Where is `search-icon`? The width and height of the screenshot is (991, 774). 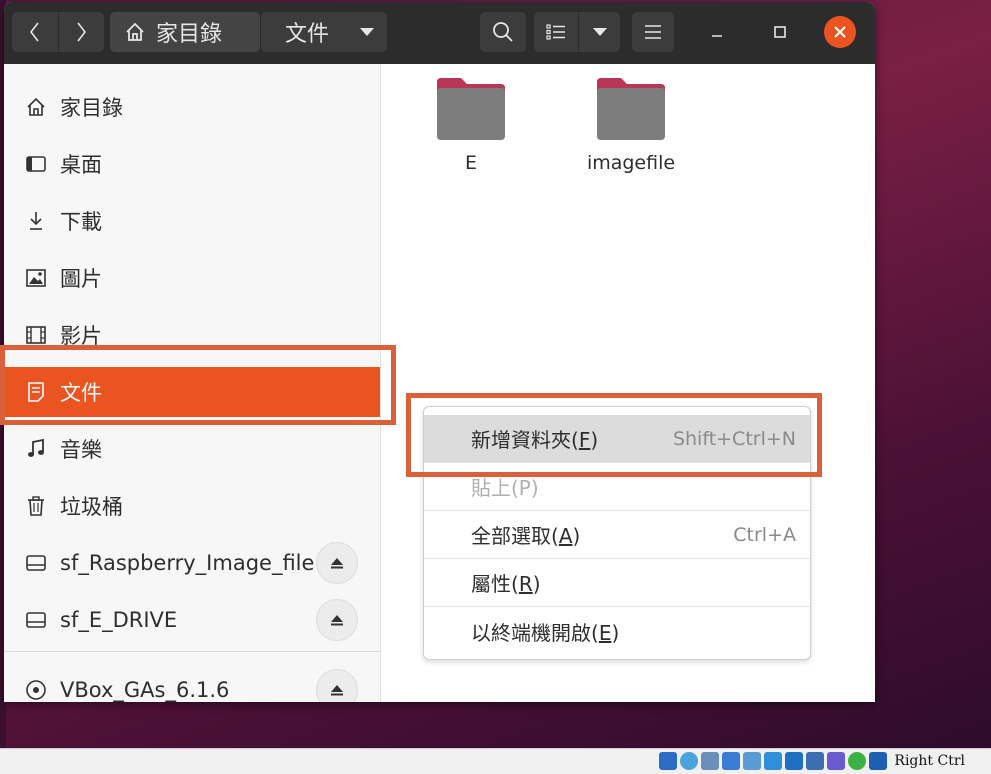
search-icon is located at coordinates (503, 32).